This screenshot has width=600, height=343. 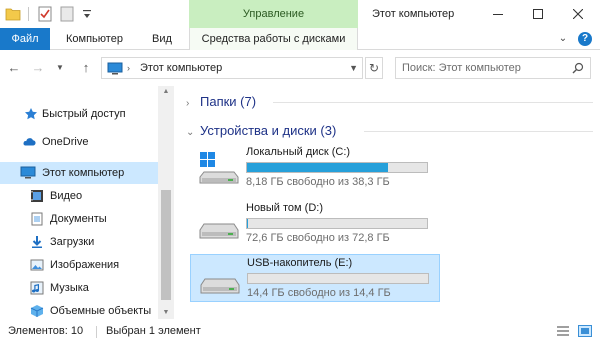 I want to click on drive-name: USB-накопитель (E:), so click(x=300, y=263).